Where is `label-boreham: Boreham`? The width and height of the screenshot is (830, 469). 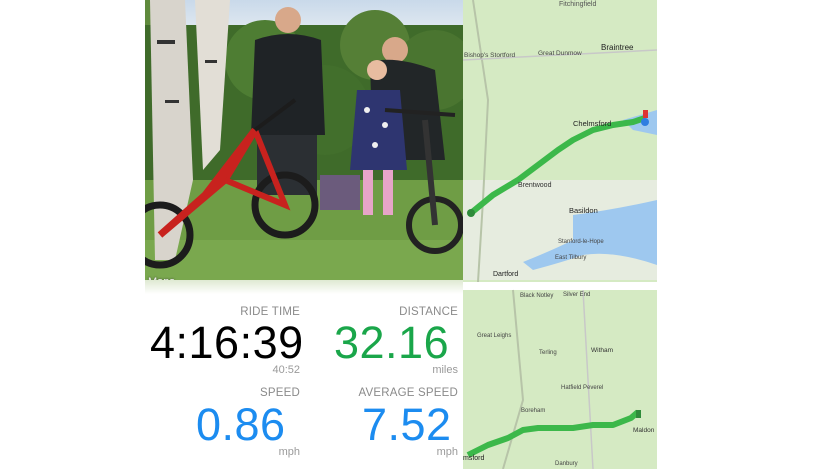 label-boreham: Boreham is located at coordinates (533, 411).